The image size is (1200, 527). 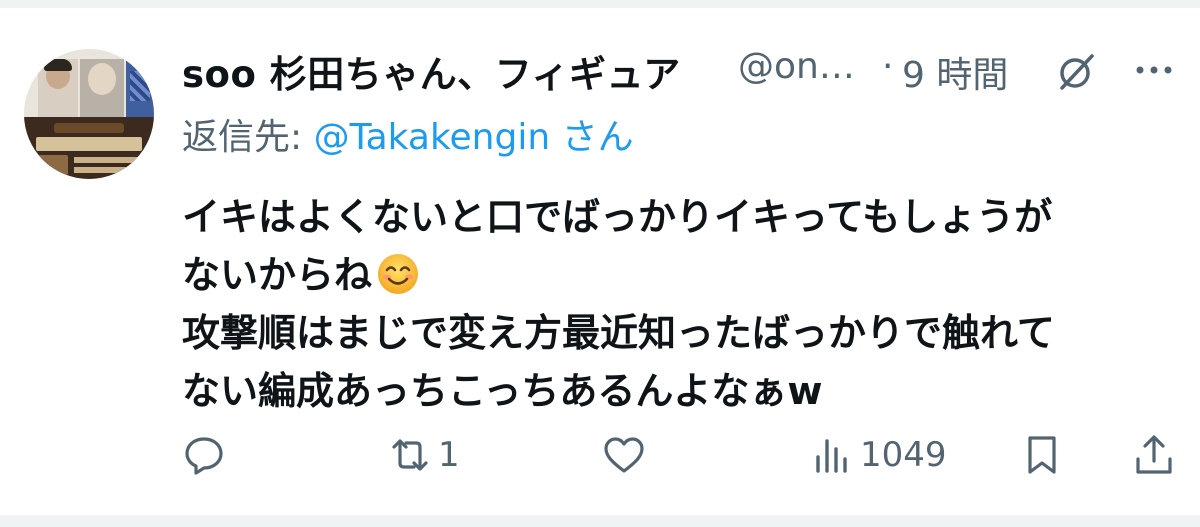 I want to click on bookmark-button, so click(x=1042, y=455).